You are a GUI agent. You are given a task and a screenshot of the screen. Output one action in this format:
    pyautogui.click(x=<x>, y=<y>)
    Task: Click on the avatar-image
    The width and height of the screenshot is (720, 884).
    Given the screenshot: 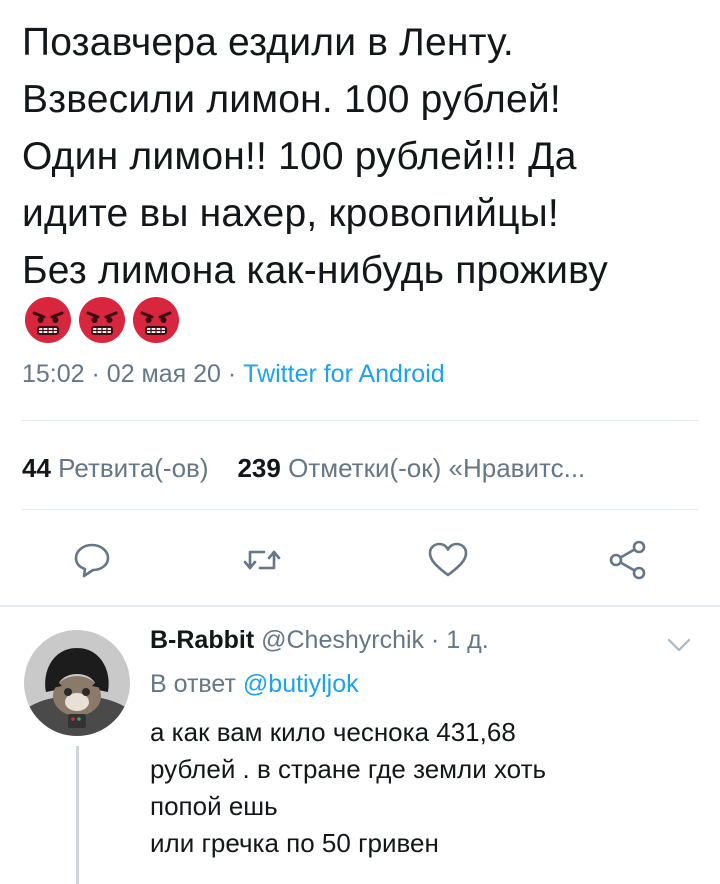 What is the action you would take?
    pyautogui.click(x=77, y=683)
    